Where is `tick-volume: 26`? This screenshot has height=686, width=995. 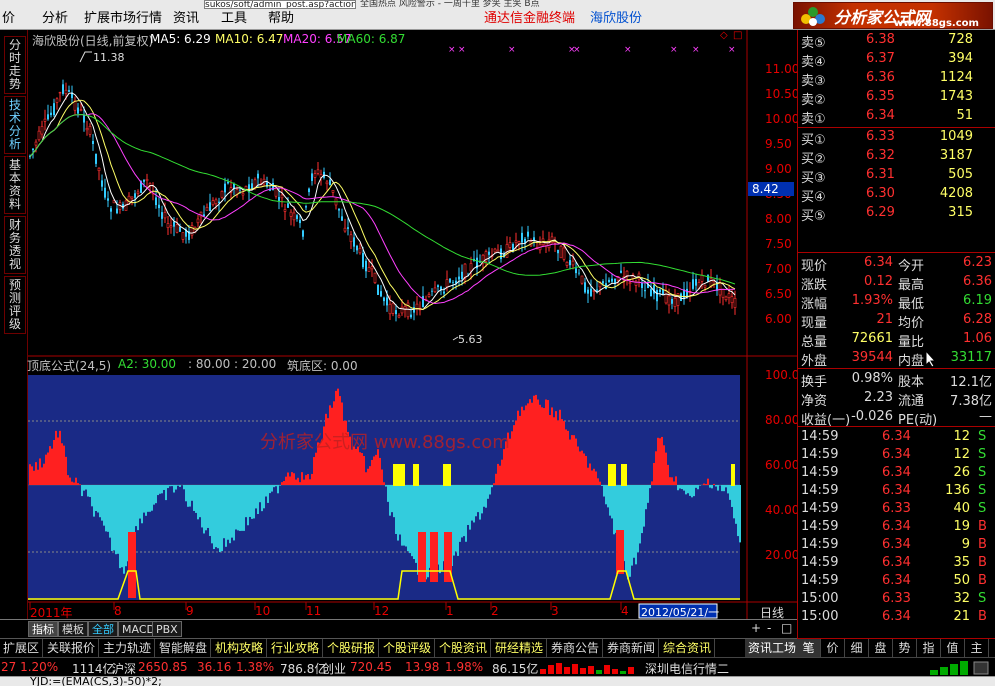 tick-volume: 26 is located at coordinates (961, 472).